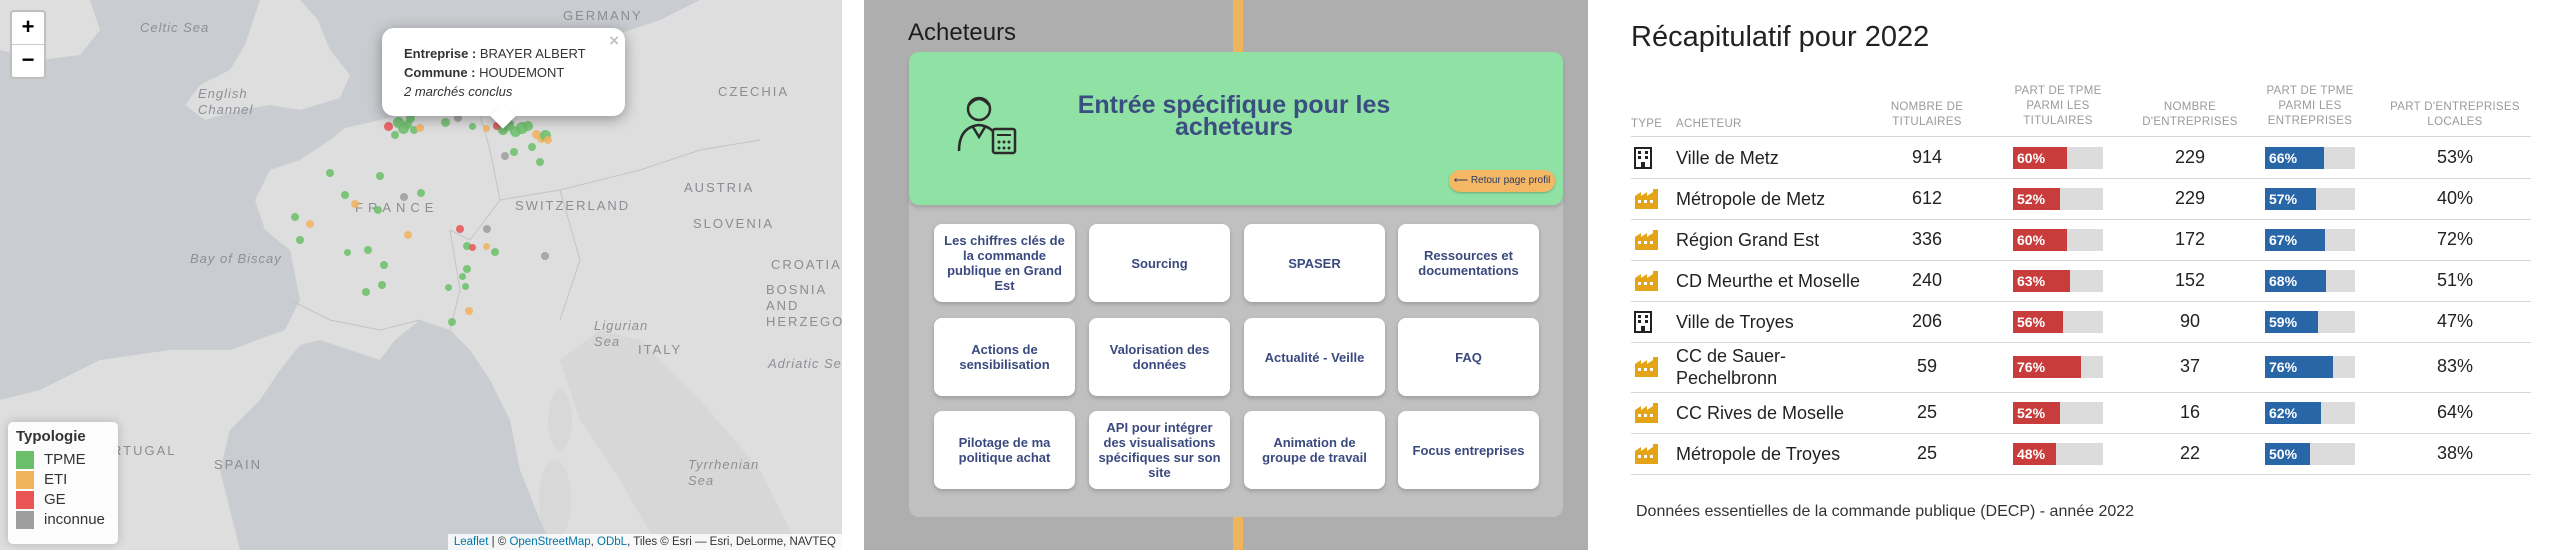  I want to click on row-part-titulaires: 76%, so click(2047, 367).